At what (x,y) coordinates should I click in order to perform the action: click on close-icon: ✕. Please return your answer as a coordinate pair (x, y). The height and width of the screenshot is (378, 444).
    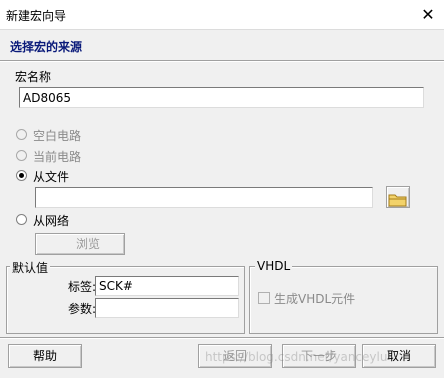
    Looking at the image, I should click on (428, 15).